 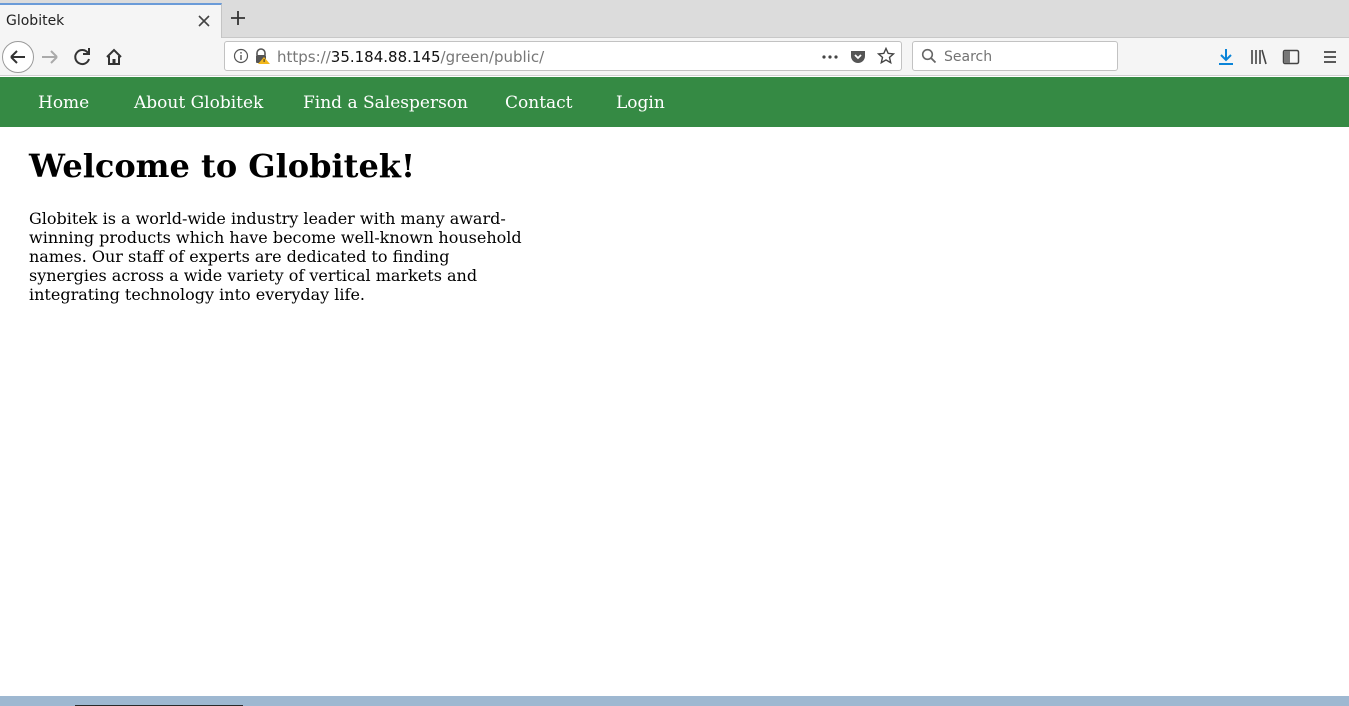 I want to click on download-icon, so click(x=1226, y=57).